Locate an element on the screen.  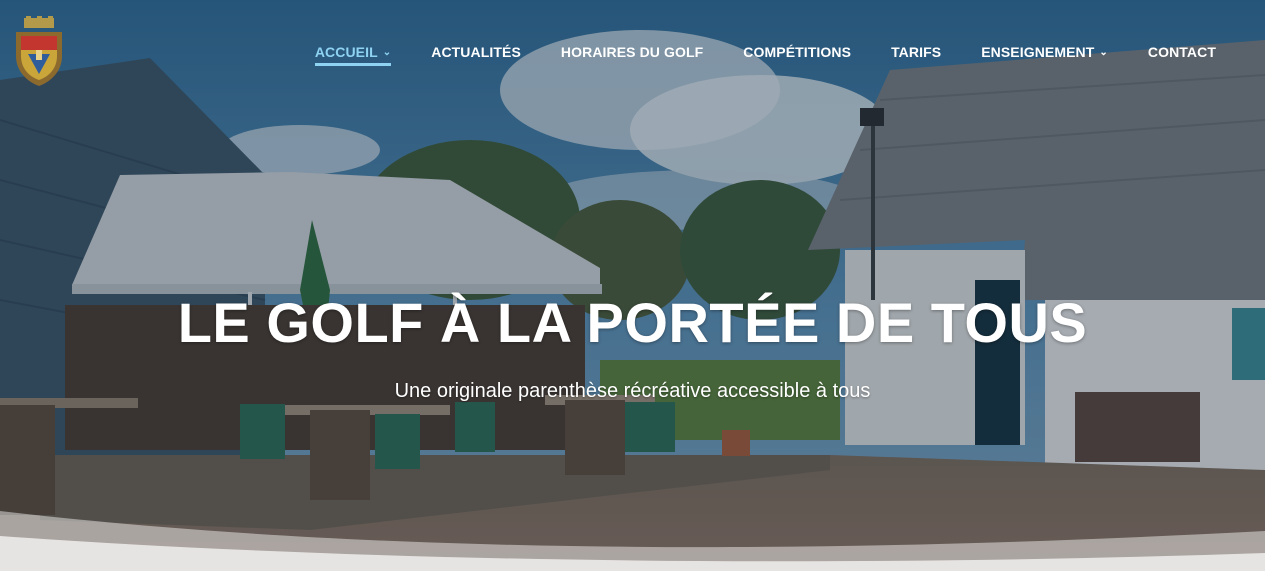
nav-item-accueil: ACCUEIL ⌄ is located at coordinates (353, 55).